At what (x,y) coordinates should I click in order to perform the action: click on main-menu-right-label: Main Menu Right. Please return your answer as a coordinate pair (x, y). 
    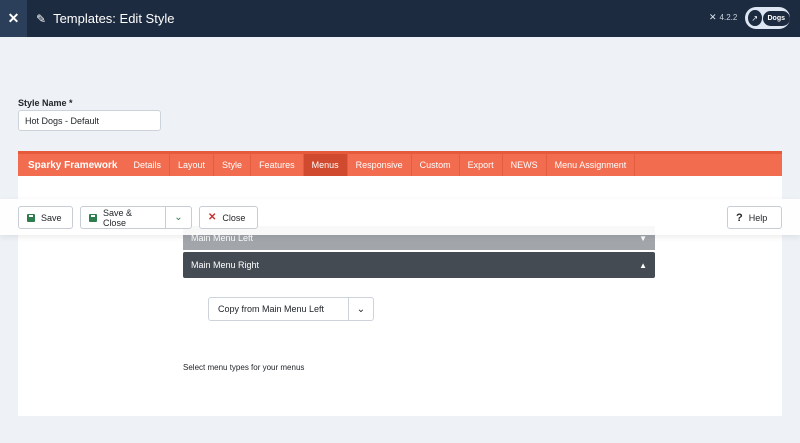
    Looking at the image, I should click on (225, 265).